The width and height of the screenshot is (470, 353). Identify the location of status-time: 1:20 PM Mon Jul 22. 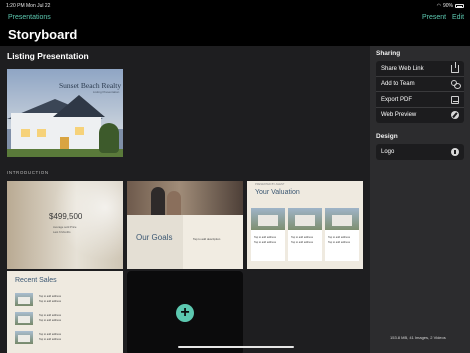
(28, 6).